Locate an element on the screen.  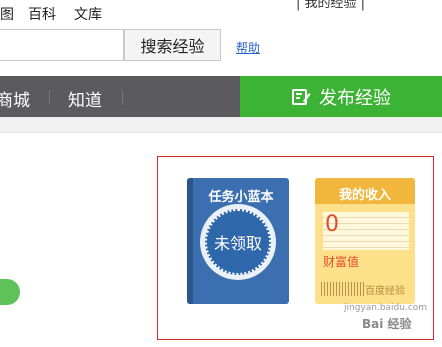
watermark-url: jingyan.baidu.com is located at coordinates (386, 308).